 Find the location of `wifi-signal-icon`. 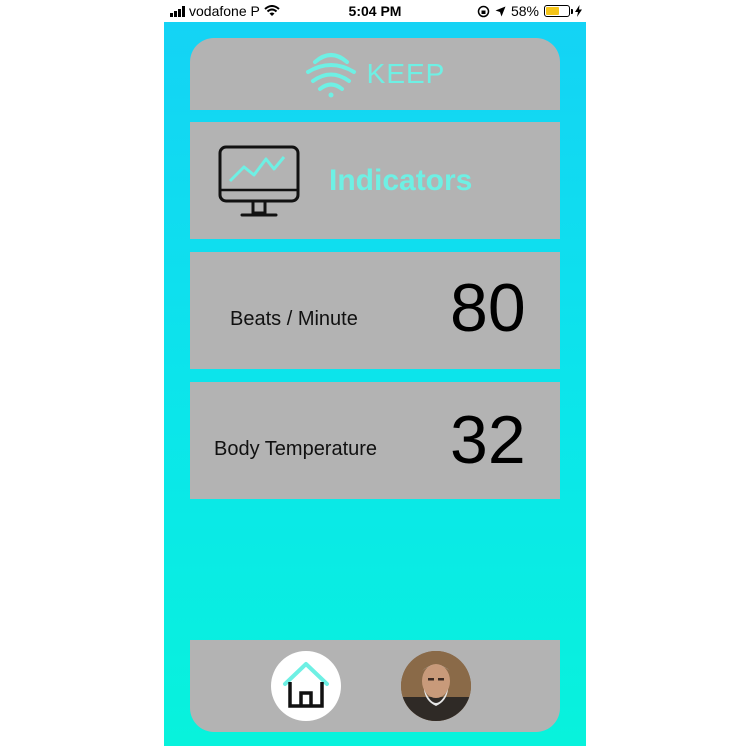

wifi-signal-icon is located at coordinates (330, 75).